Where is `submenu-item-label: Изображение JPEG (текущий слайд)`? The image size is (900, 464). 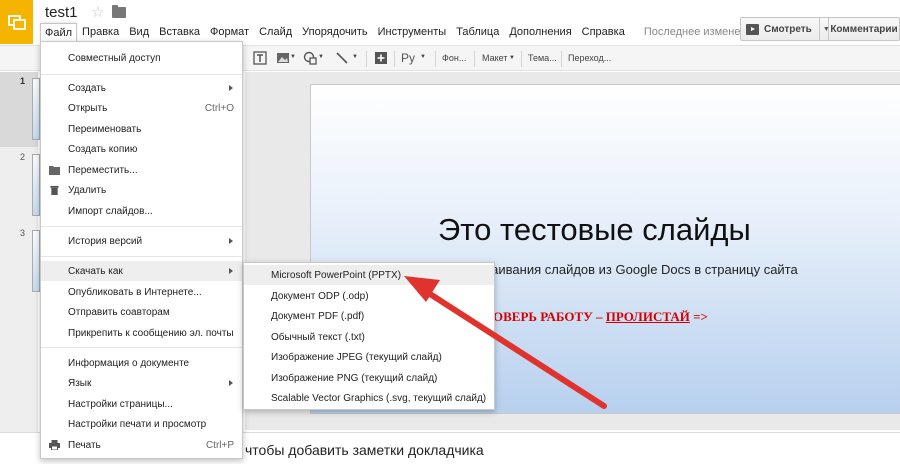 submenu-item-label: Изображение JPEG (текущий слайд) is located at coordinates (356, 357).